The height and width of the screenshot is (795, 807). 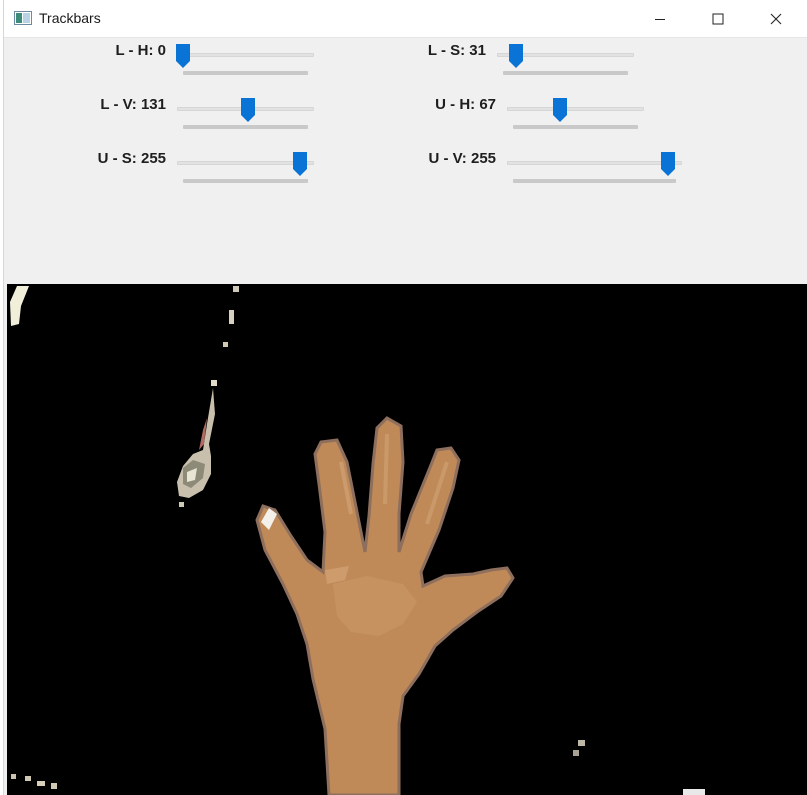 I want to click on trackbar-baseline-l-h, so click(x=245, y=73).